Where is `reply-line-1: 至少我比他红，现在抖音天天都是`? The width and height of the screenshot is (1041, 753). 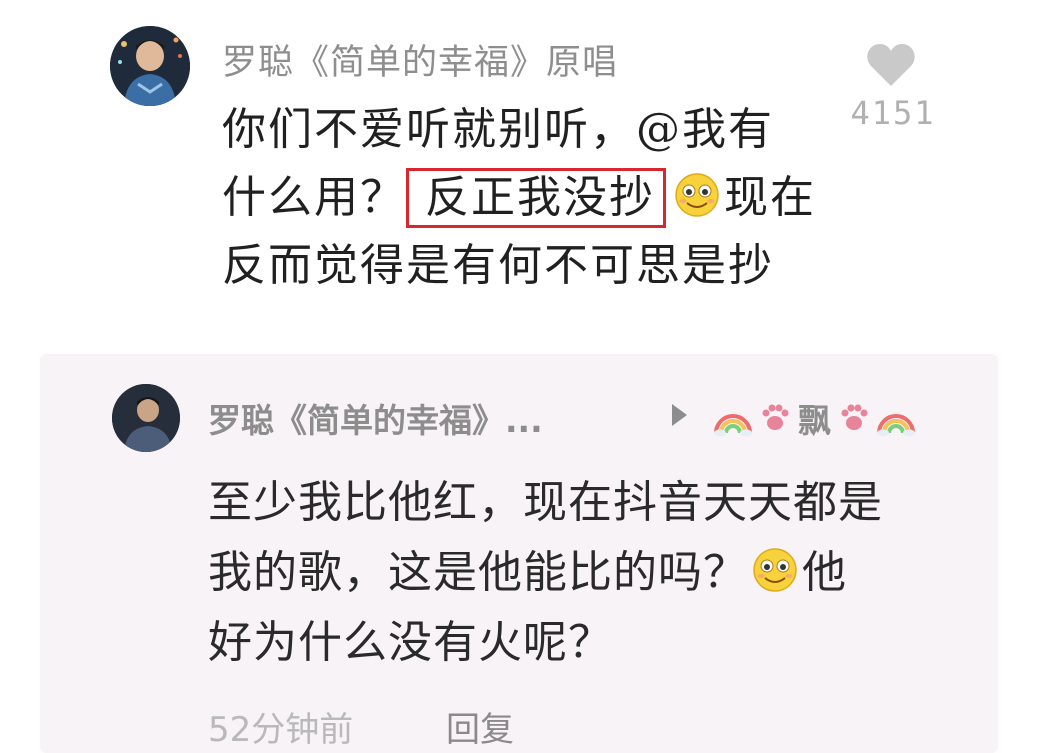
reply-line-1: 至少我比他红，现在抖音天天都是 is located at coordinates (545, 502).